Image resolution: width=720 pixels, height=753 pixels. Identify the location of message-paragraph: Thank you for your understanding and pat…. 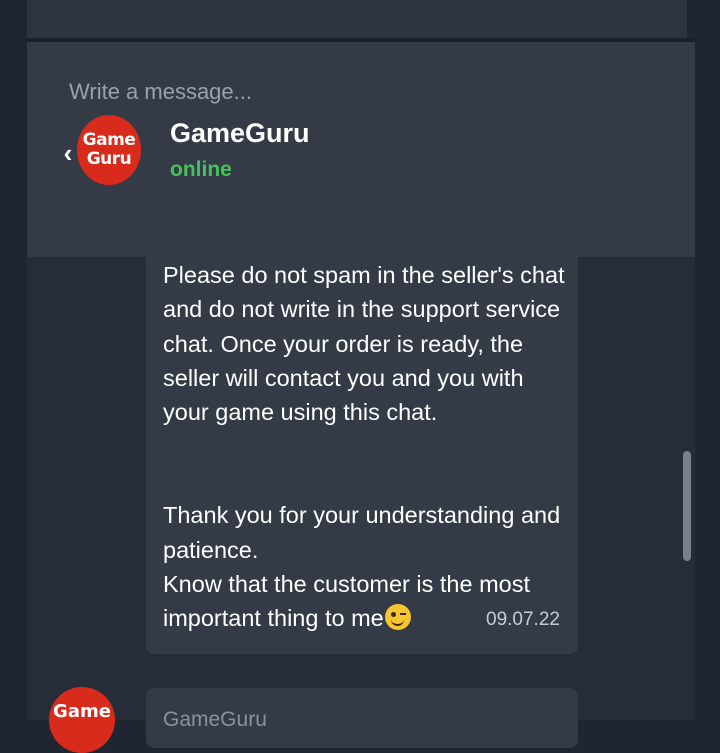
(362, 532).